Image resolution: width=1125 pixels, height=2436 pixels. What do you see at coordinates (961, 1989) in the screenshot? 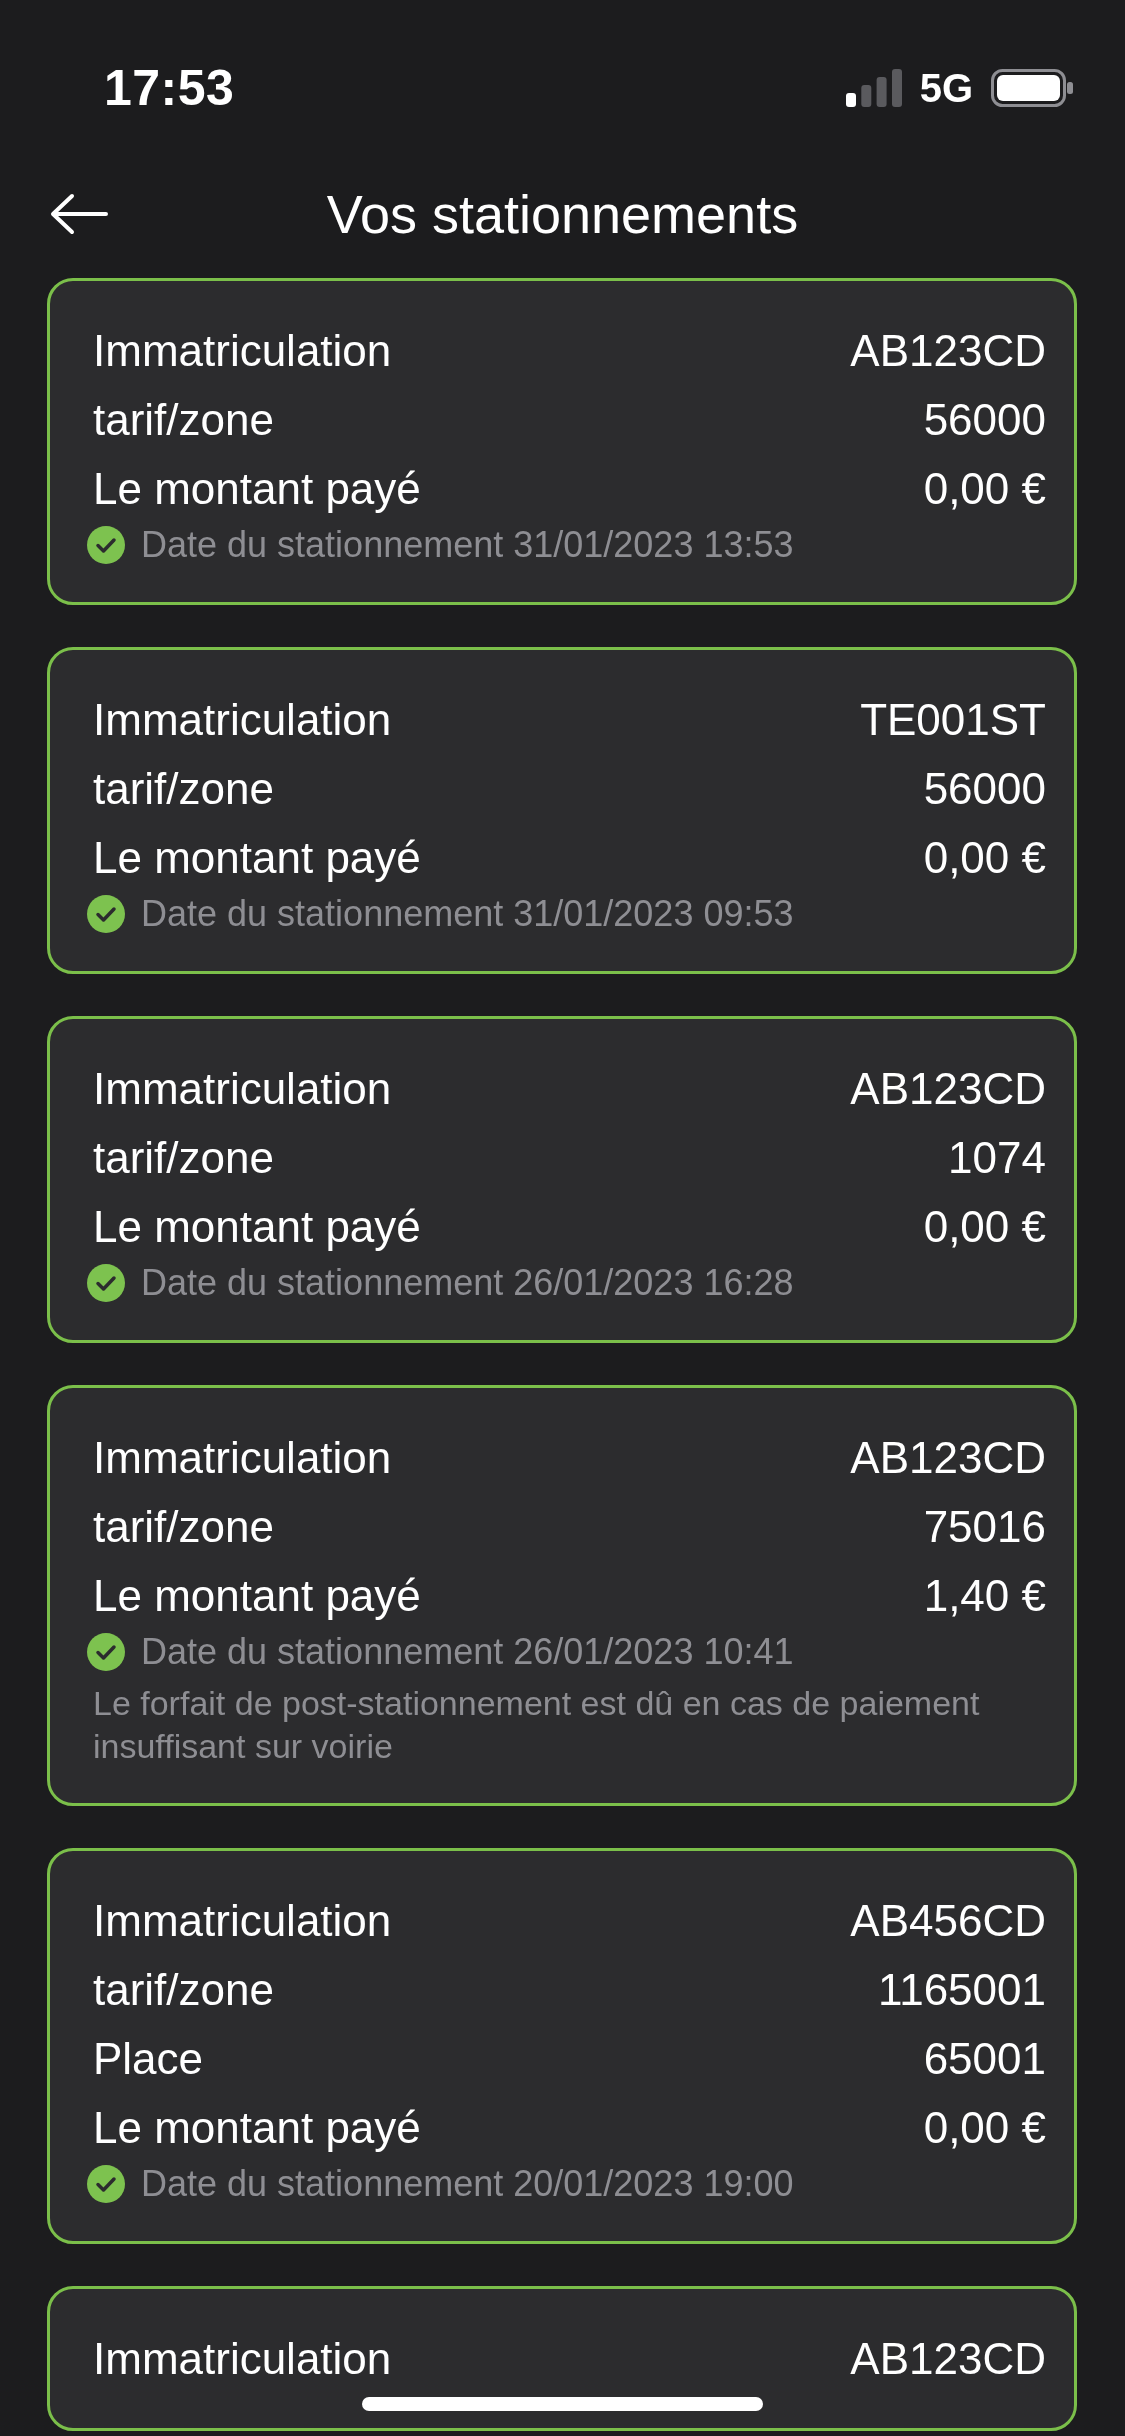
I see `row-value: 1165001` at bounding box center [961, 1989].